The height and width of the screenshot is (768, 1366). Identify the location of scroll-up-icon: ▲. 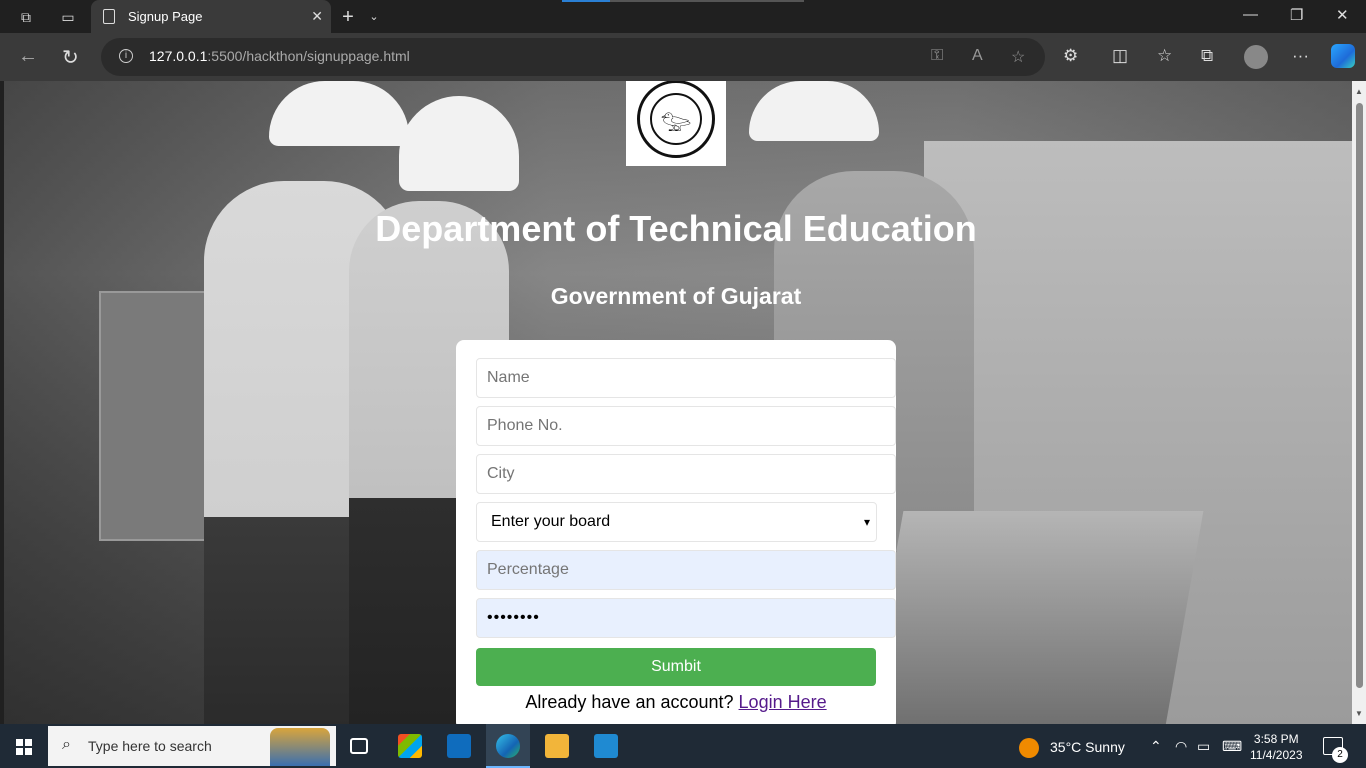
(1359, 91).